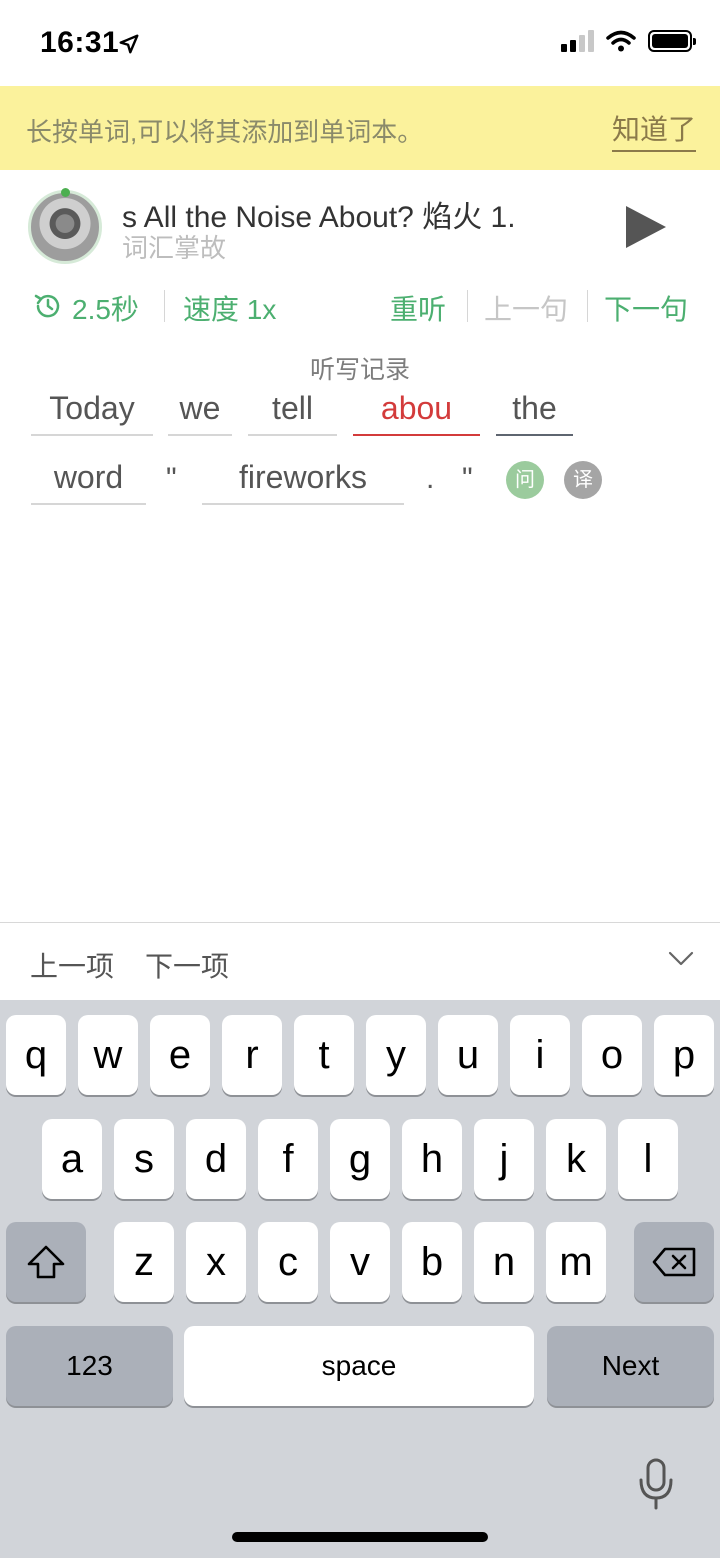  Describe the element at coordinates (252, 1055) in the screenshot. I see `key-r: r` at that location.